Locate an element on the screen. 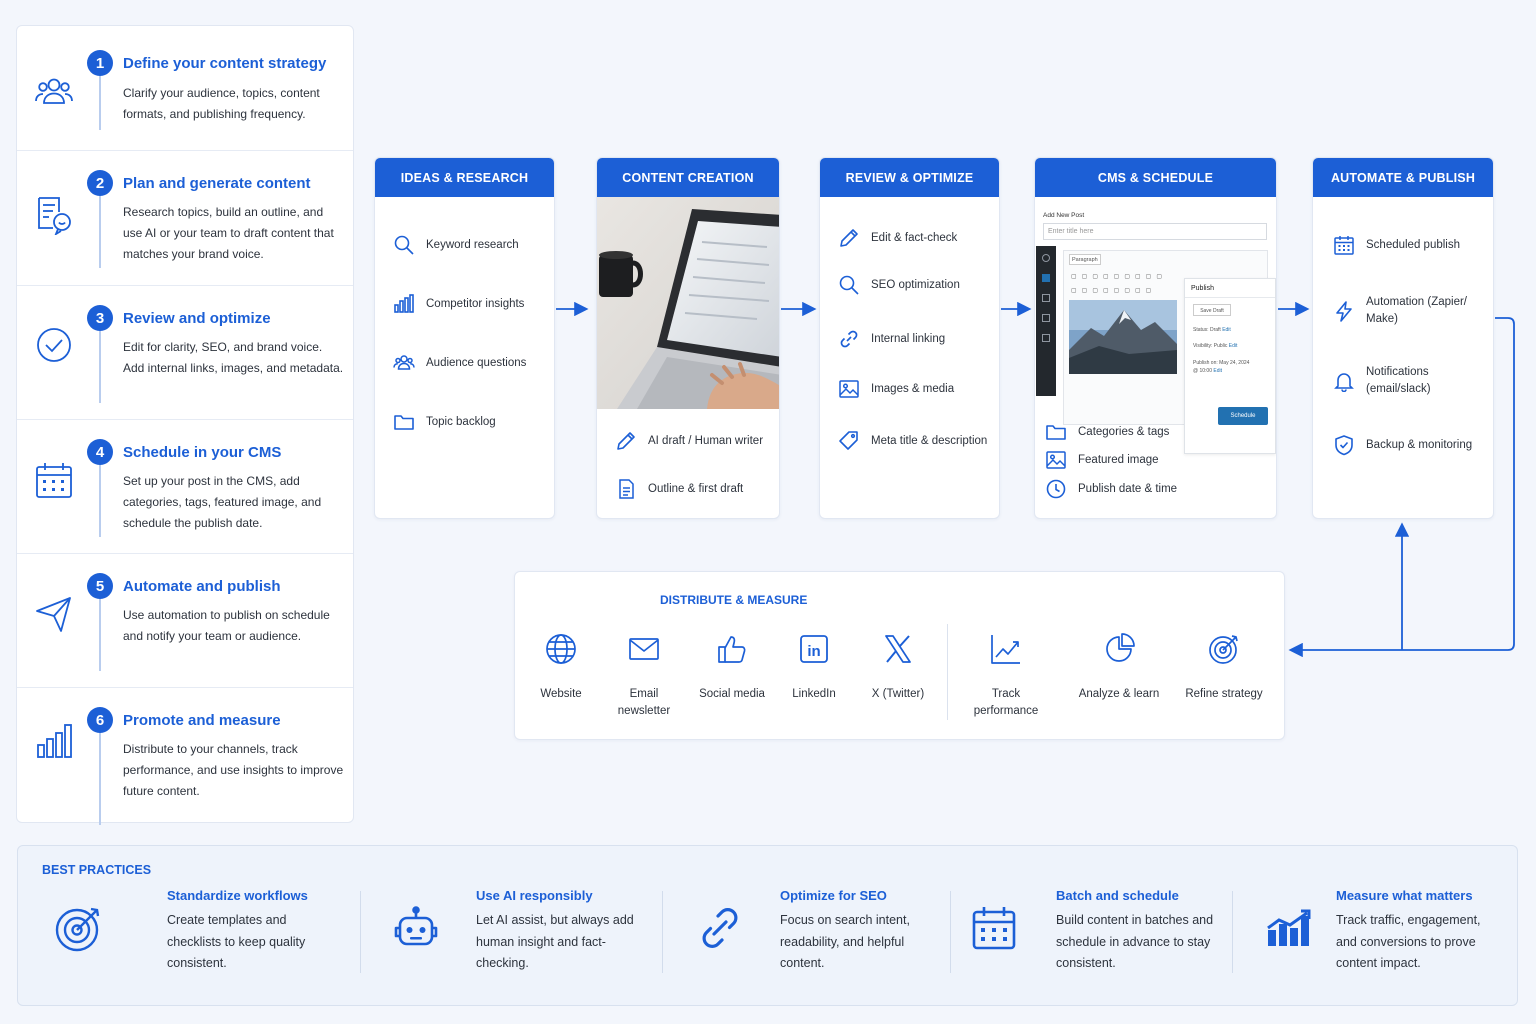  stage-item-automation: Automation (Zapier/ Make) is located at coordinates (1408, 311).